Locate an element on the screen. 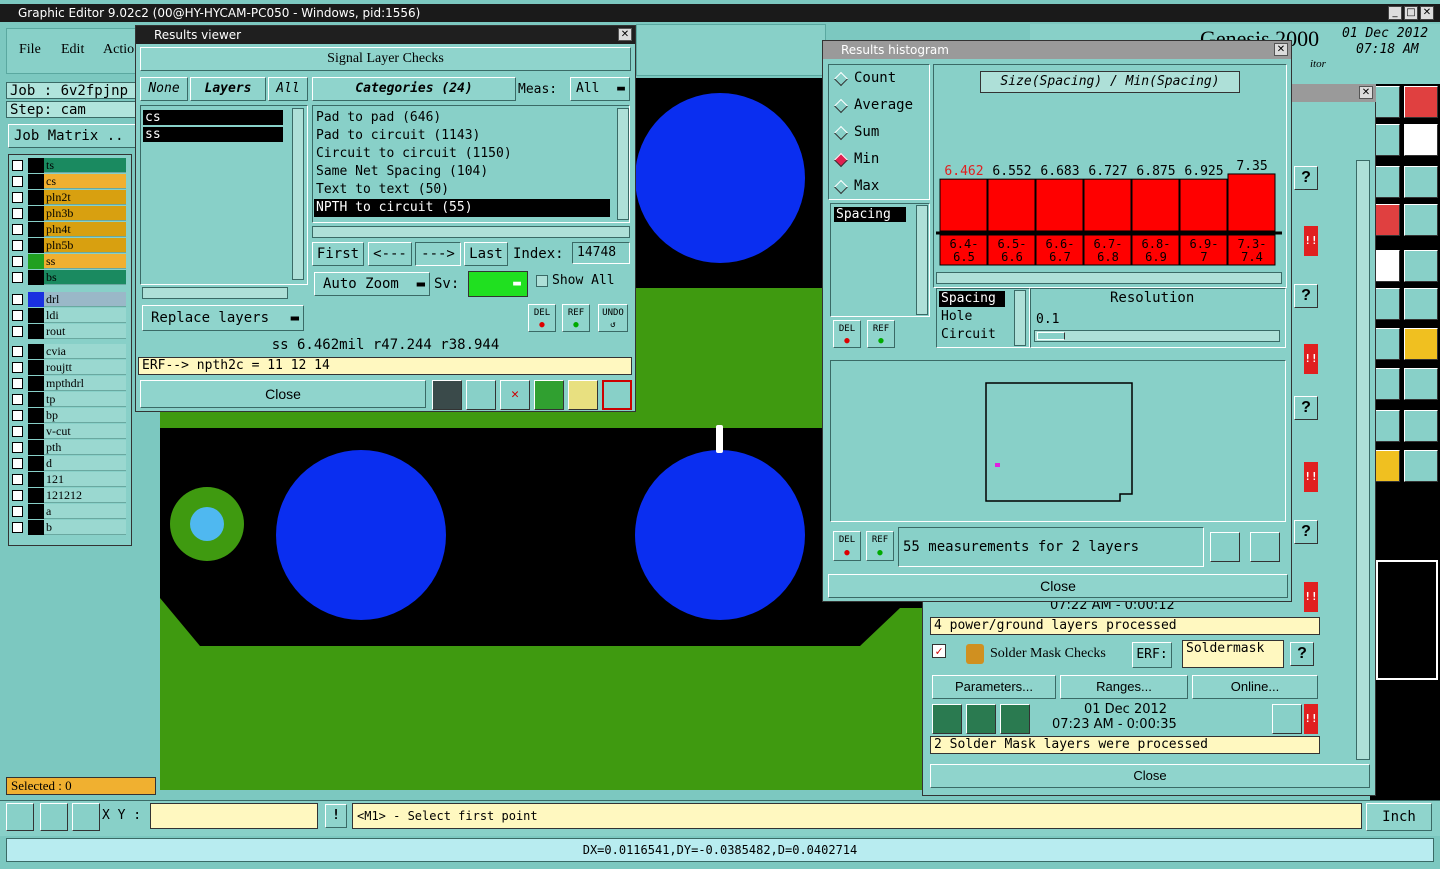 This screenshot has height=869, width=1440. layer-row: pth is located at coordinates (69, 447).